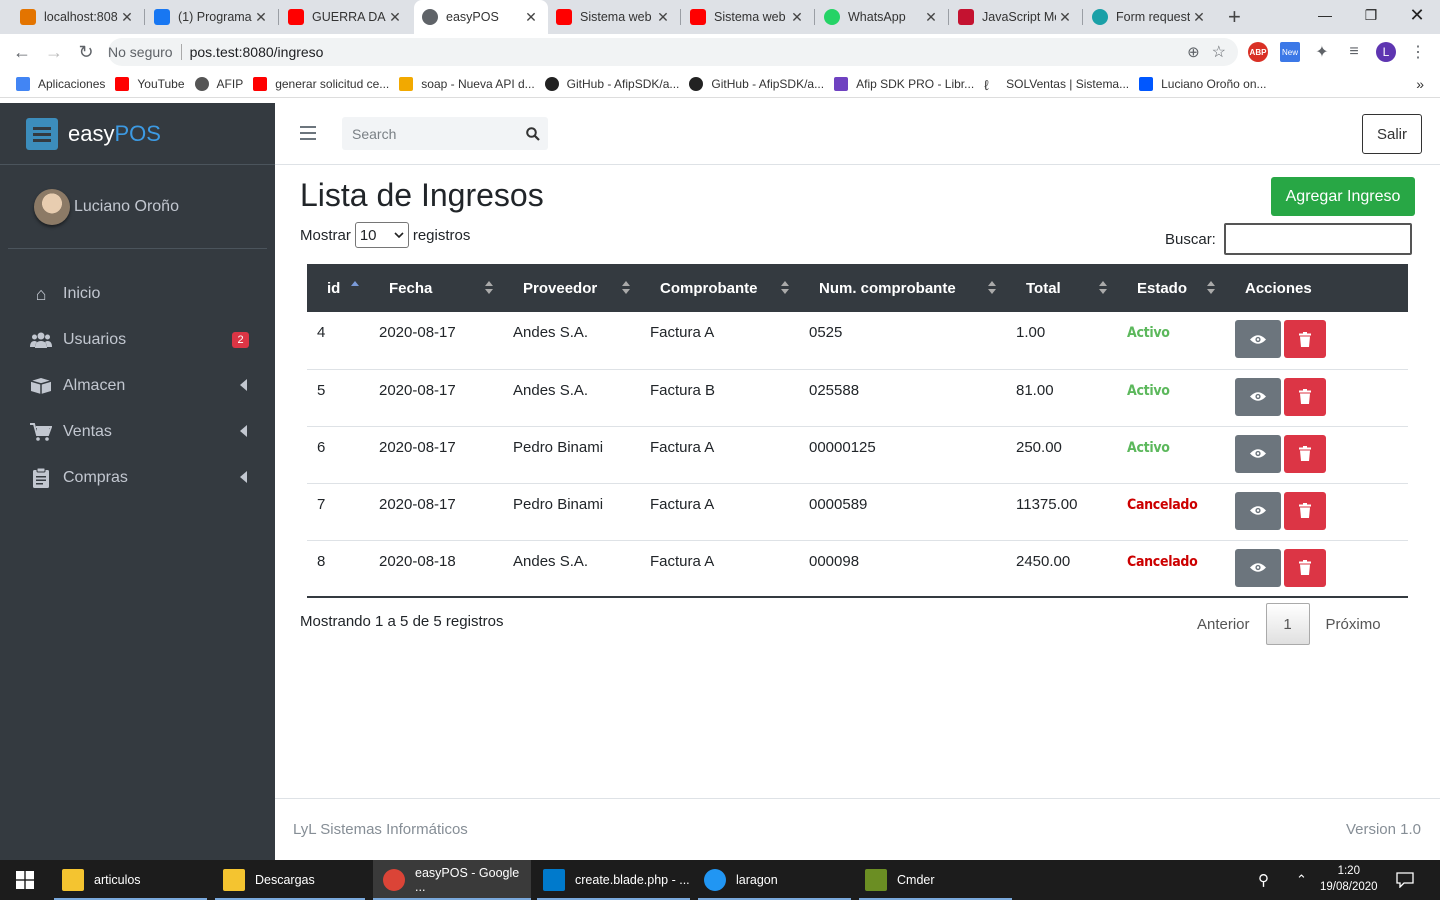 The width and height of the screenshot is (1440, 900). Describe the element at coordinates (1171, 288) in the screenshot. I see `column-header: Estado` at that location.